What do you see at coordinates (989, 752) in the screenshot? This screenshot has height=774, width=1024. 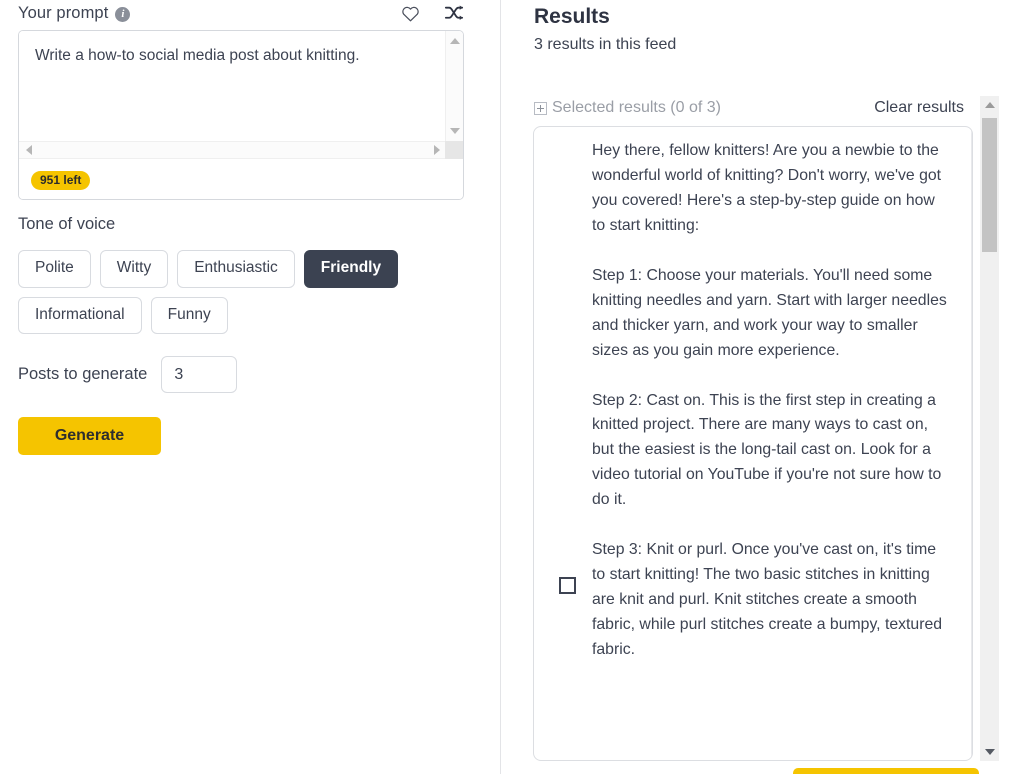 I see `results-scroll-down-arrow-icon` at bounding box center [989, 752].